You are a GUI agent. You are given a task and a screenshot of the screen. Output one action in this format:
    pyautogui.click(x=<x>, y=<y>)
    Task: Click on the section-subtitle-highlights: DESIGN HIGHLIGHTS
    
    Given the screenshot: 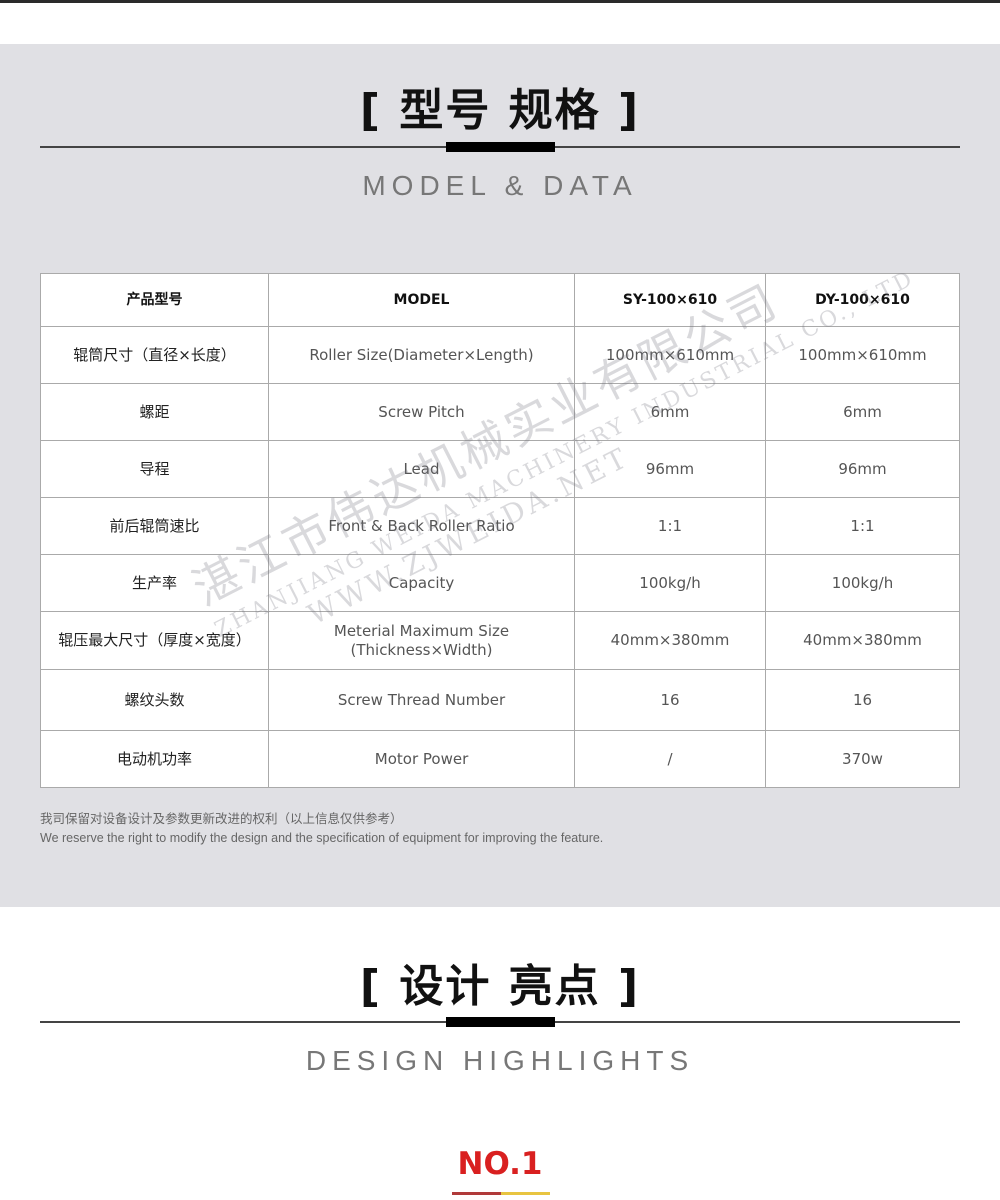 What is the action you would take?
    pyautogui.click(x=500, y=1060)
    